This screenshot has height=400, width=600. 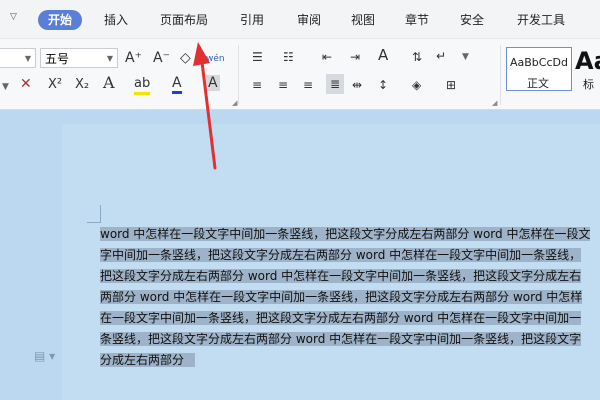 What do you see at coordinates (201, 54) in the screenshot?
I see `arrow-head` at bounding box center [201, 54].